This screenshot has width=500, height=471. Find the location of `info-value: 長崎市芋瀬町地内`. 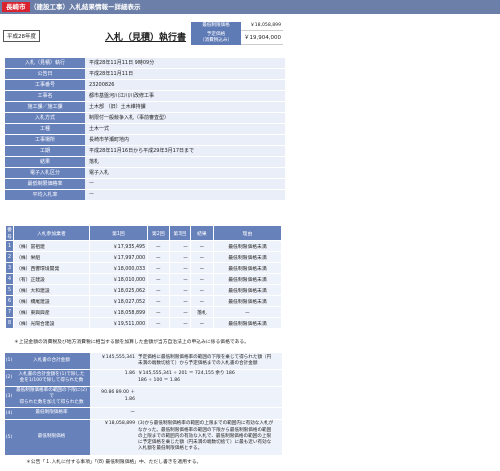

info-value: 長崎市芋瀬町地内 is located at coordinates (185, 140).